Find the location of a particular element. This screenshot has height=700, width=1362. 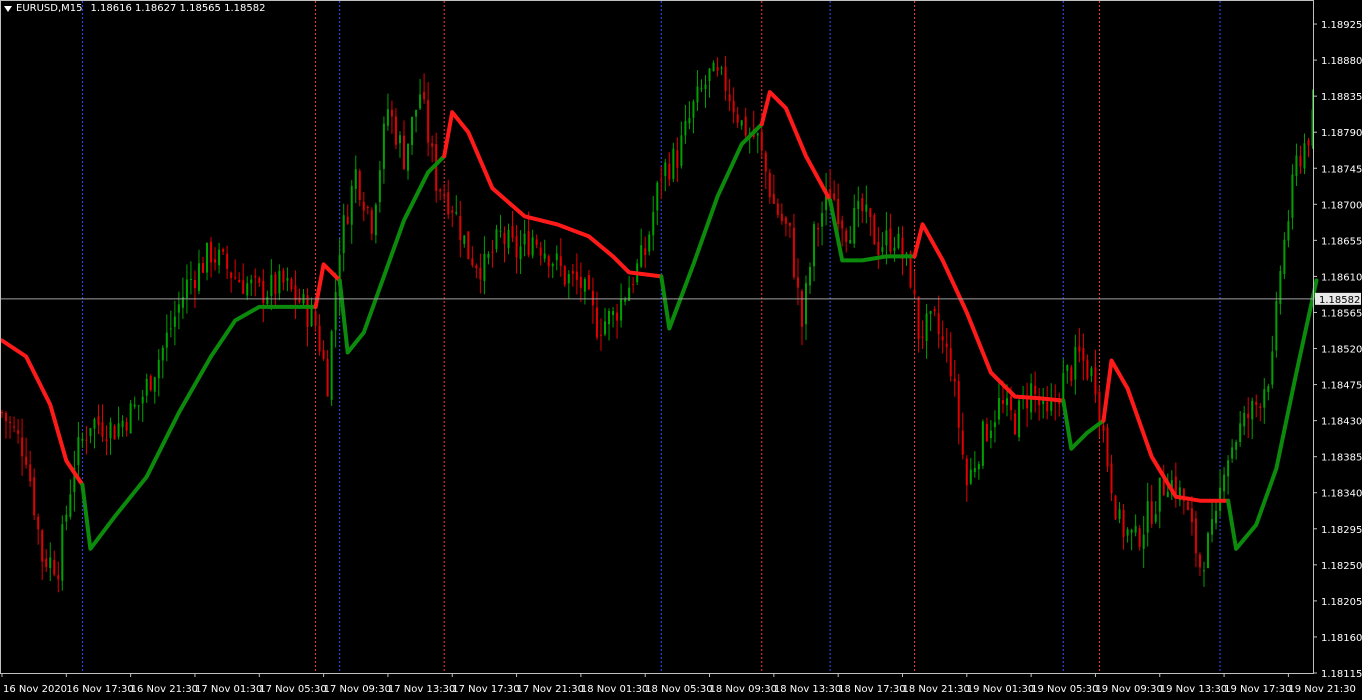

x-tick-label: 19 Nov 21:30 is located at coordinates (1321, 689).